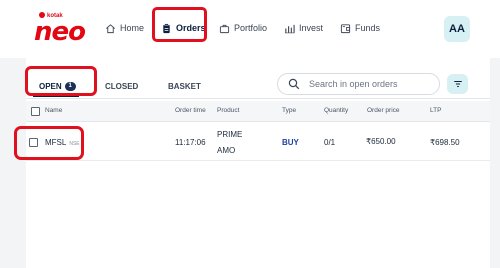 The image size is (500, 268). What do you see at coordinates (336, 110) in the screenshot?
I see `column-header-quantity: Quantity` at bounding box center [336, 110].